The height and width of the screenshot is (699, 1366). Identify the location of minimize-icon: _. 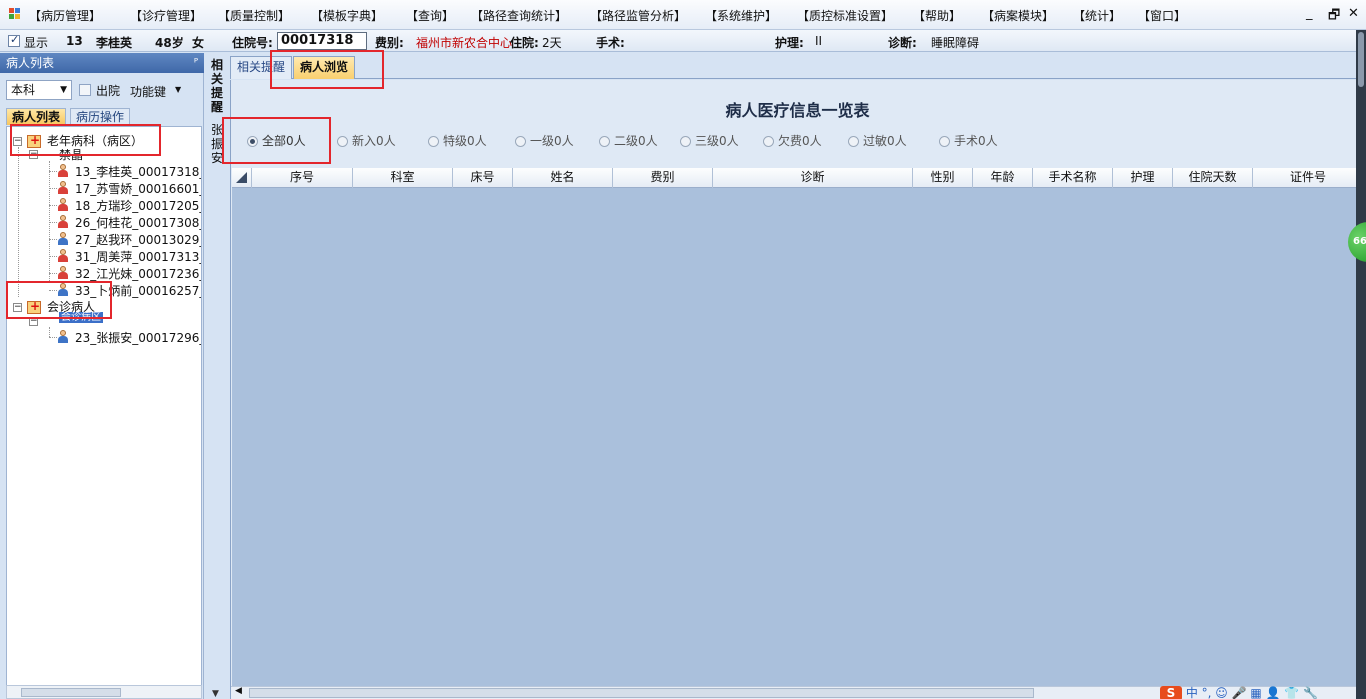
(1309, 13).